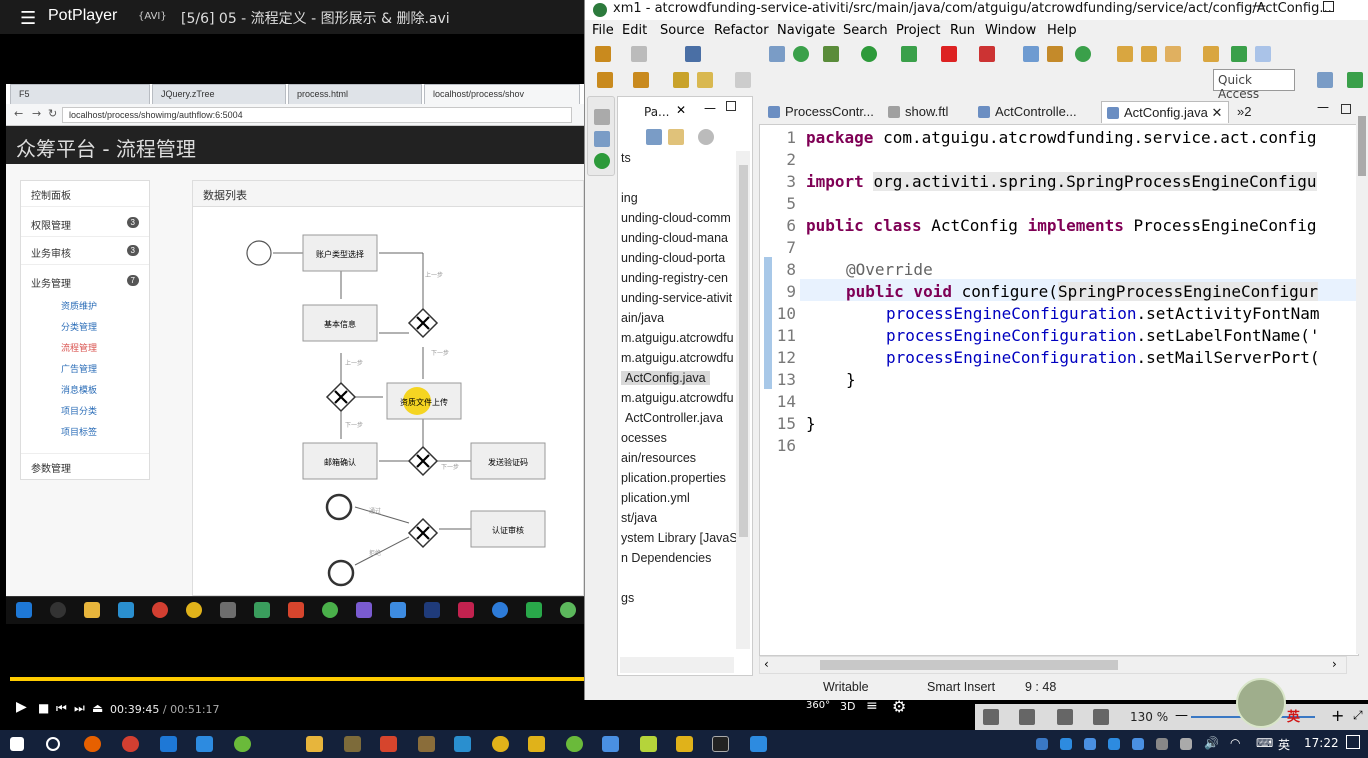  What do you see at coordinates (658, 458) in the screenshot?
I see `tree-item: ain/resources` at bounding box center [658, 458].